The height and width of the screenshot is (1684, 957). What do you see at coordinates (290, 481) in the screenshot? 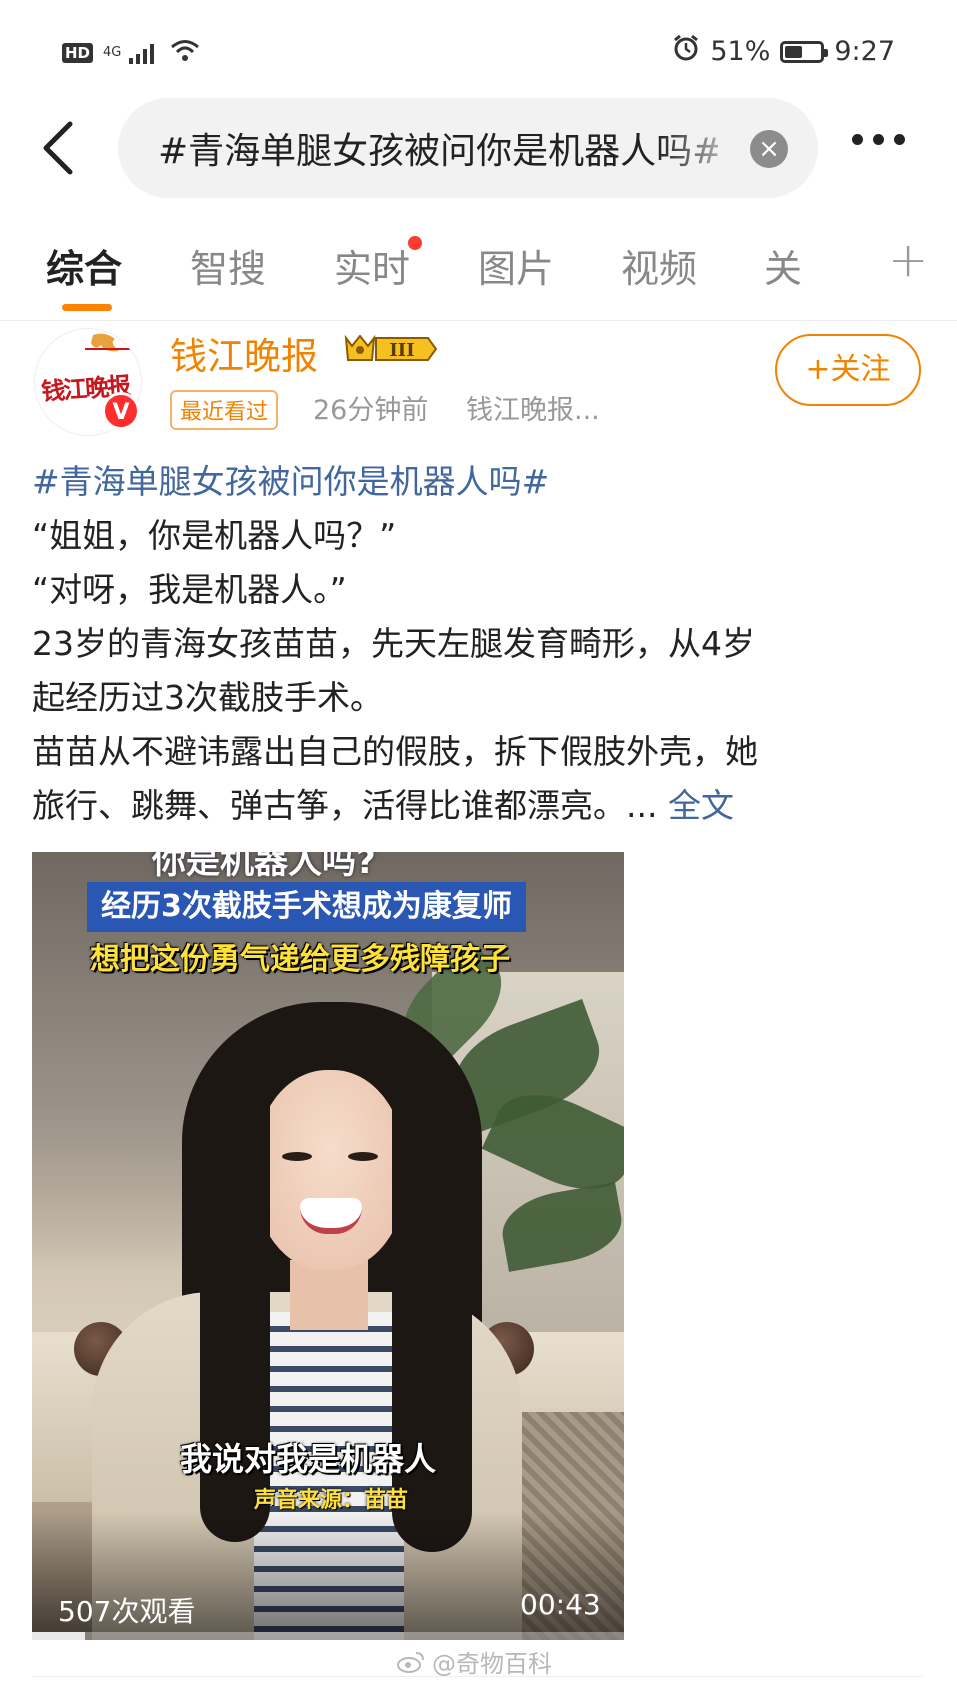
I see `hashtag-link: #青海单腿女孩被问你是机器人吗#` at bounding box center [290, 481].